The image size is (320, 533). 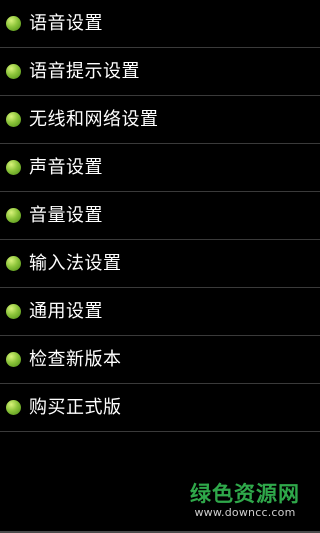 What do you see at coordinates (245, 494) in the screenshot?
I see `watermark-title: 绿色资源网` at bounding box center [245, 494].